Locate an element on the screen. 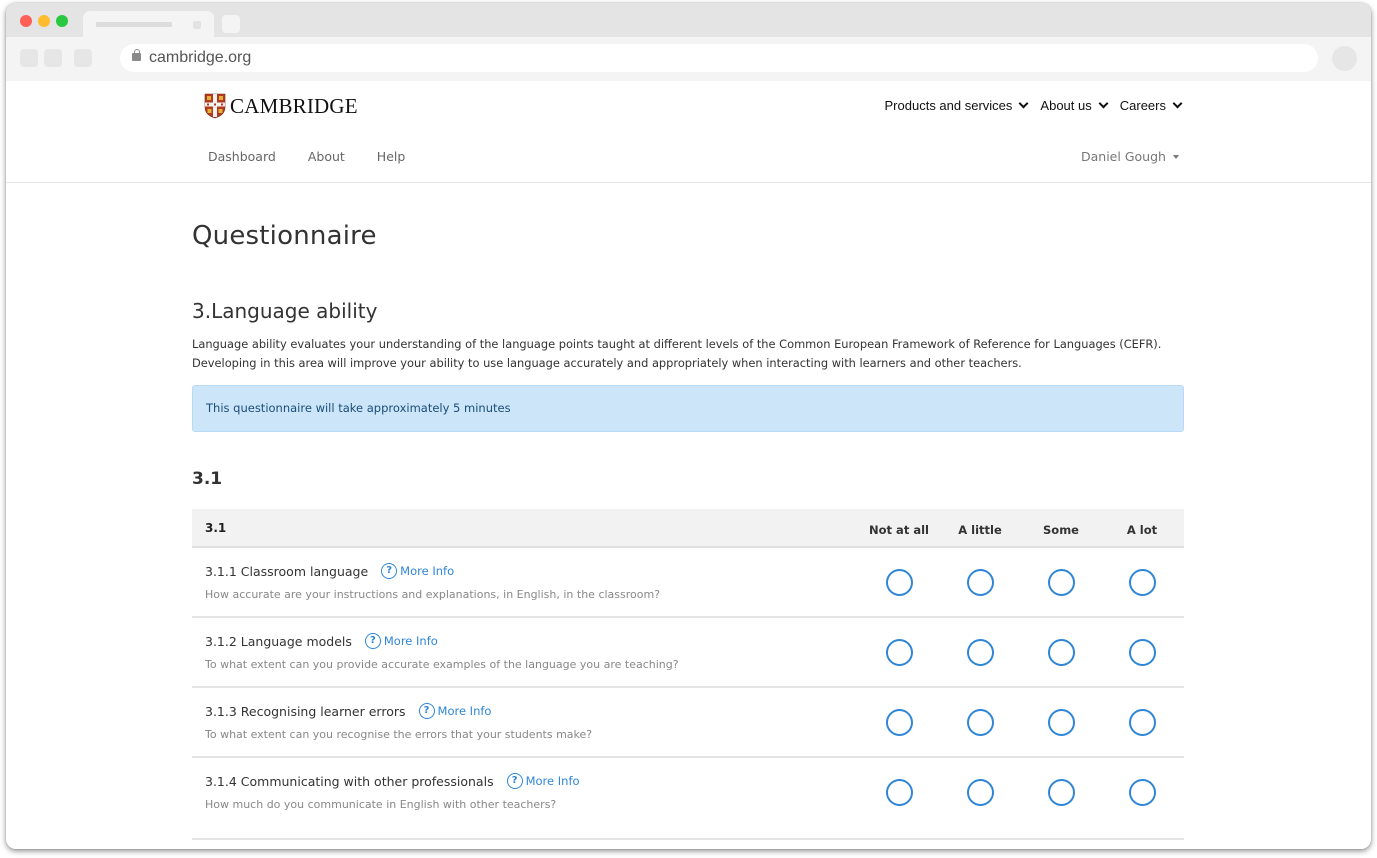 The image size is (1377, 858). logo-text: CAMBRIDGE is located at coordinates (294, 105).